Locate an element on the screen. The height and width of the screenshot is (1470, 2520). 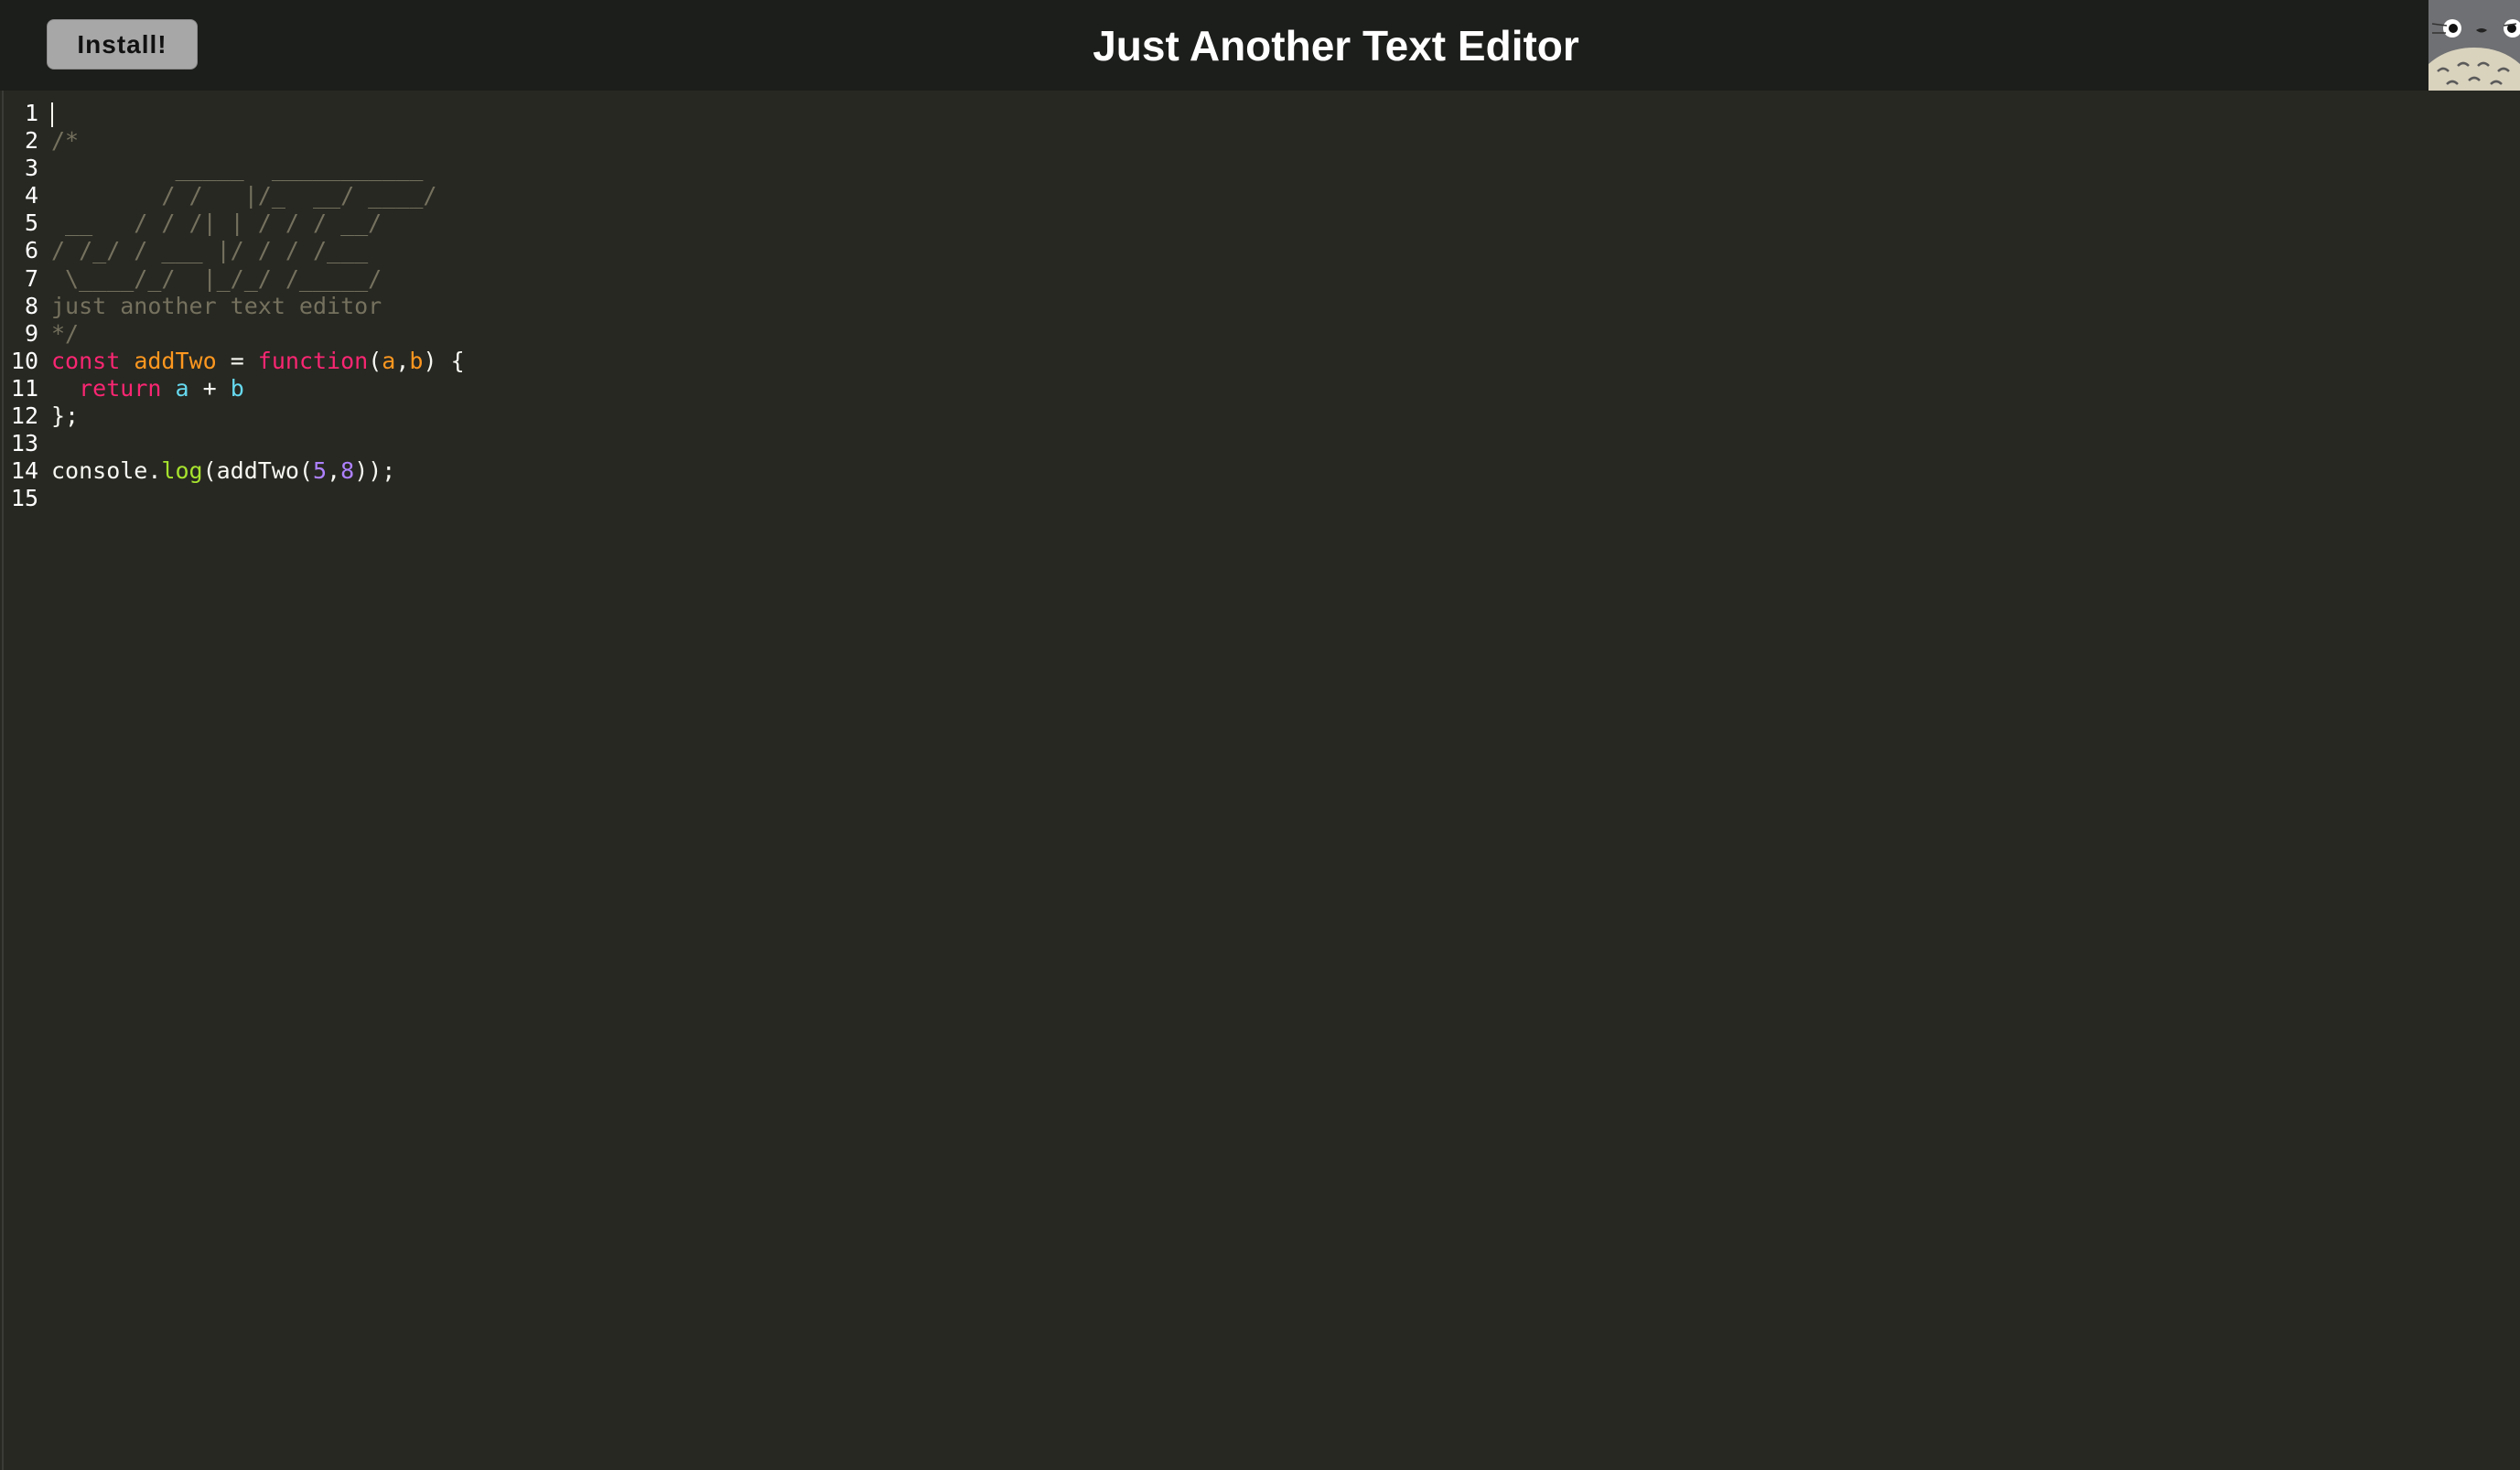
app-header: Install! Just Another Text Editor is located at coordinates (1260, 46).